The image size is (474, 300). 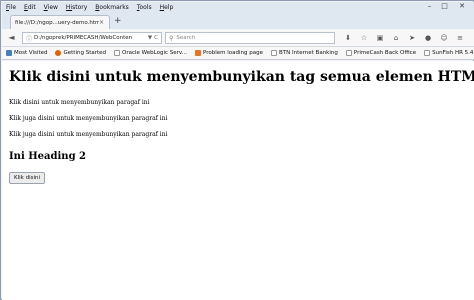 I want to click on url-text: D:/ngoprek/PRIMECASH/WebConten, so click(x=90, y=38).